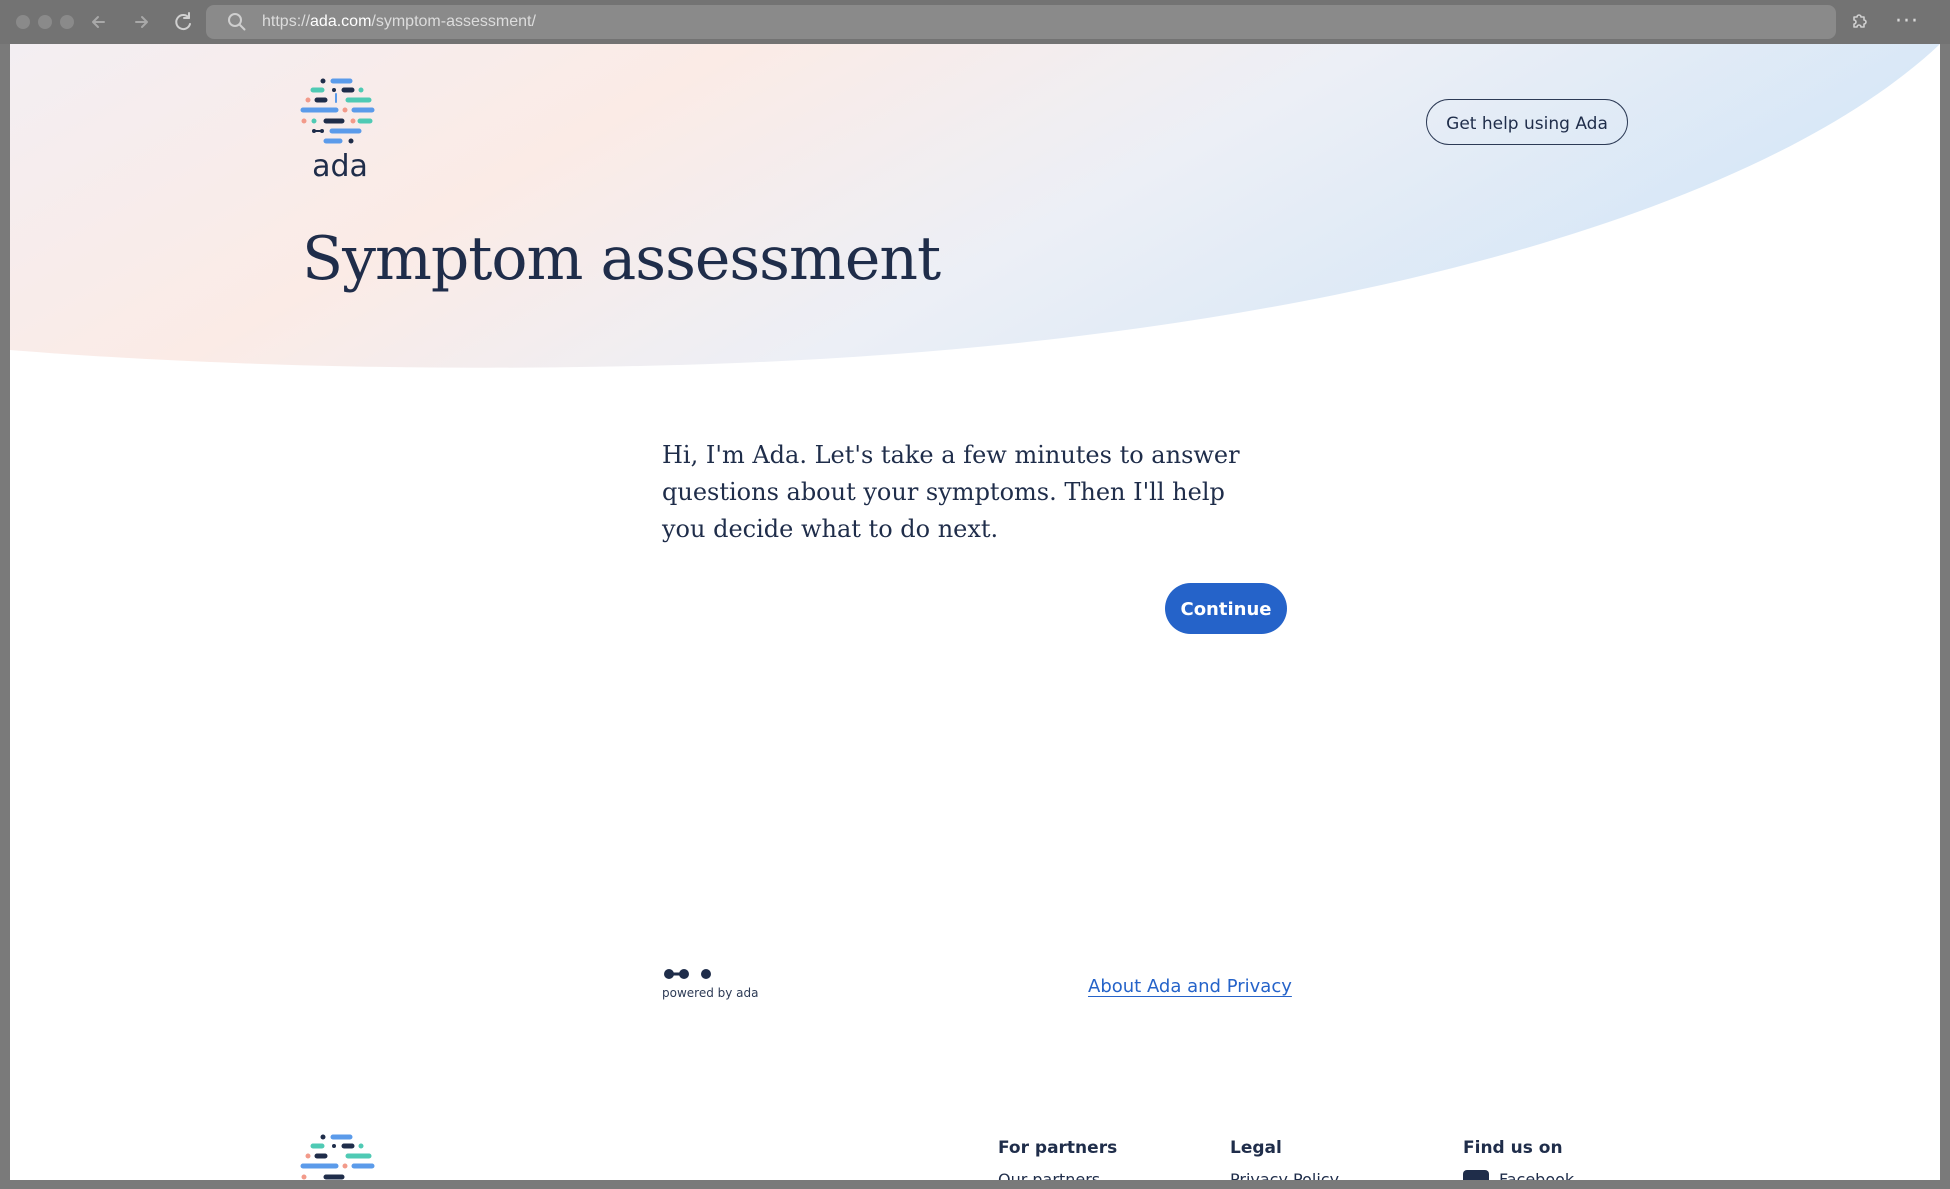 The image size is (1950, 1189). What do you see at coordinates (710, 993) in the screenshot?
I see `powered-by-label: powered by ada` at bounding box center [710, 993].